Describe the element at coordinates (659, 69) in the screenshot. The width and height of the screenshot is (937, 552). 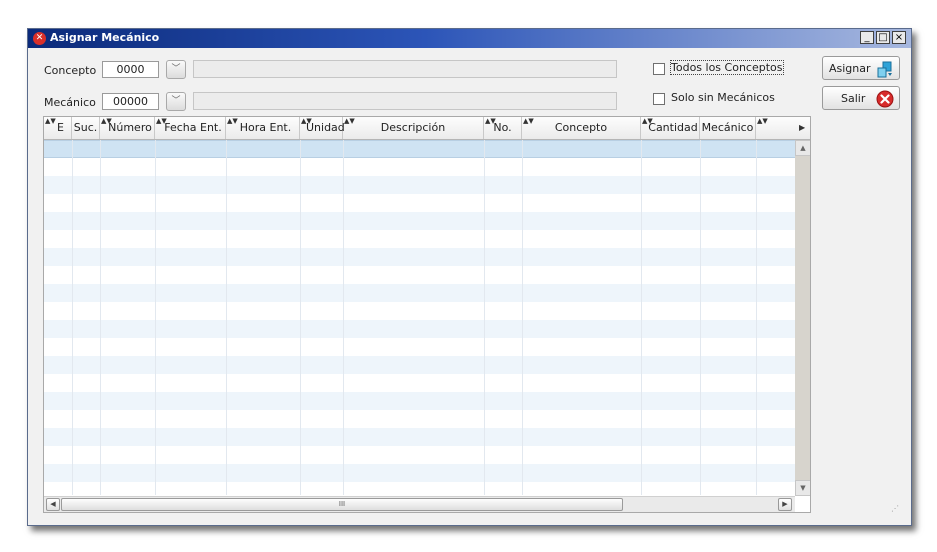
I see `todos-conceptos-checkbox` at that location.